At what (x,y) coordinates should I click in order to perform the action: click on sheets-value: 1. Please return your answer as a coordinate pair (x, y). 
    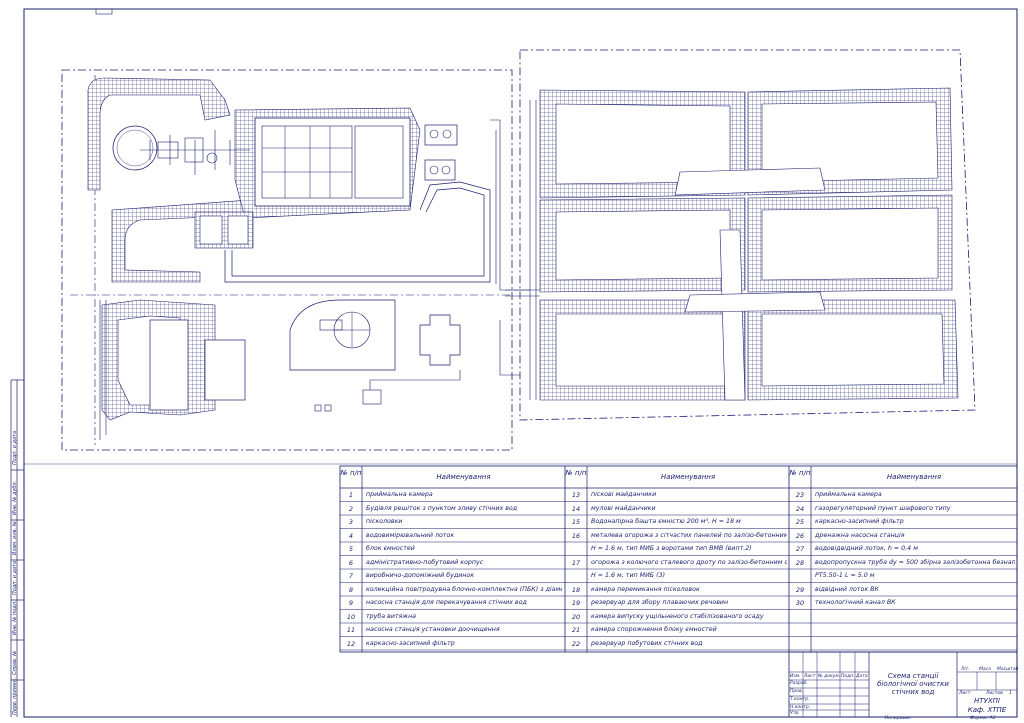
    Looking at the image, I should click on (1010, 693).